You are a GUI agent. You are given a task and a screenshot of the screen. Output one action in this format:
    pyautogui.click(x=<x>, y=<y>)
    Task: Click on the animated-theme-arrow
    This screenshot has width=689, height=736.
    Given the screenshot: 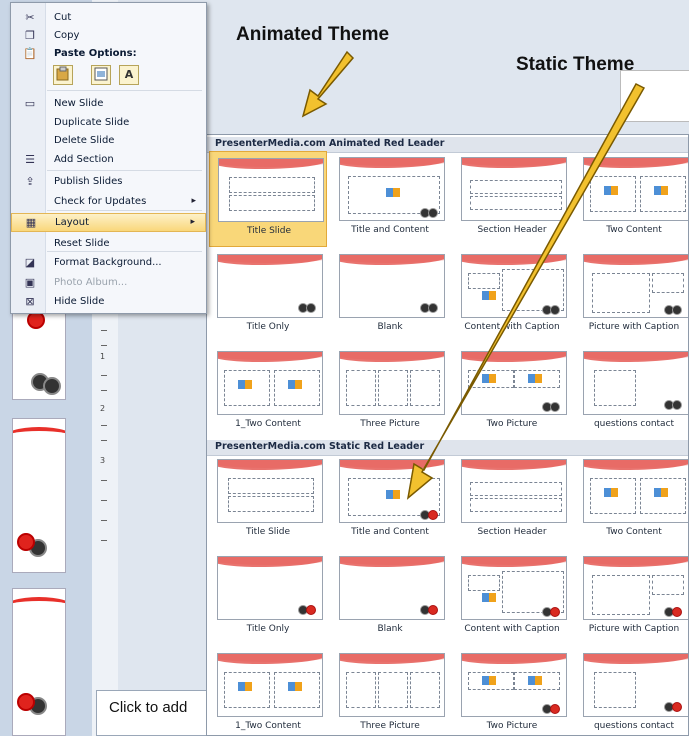 What is the action you would take?
    pyautogui.click(x=328, y=84)
    